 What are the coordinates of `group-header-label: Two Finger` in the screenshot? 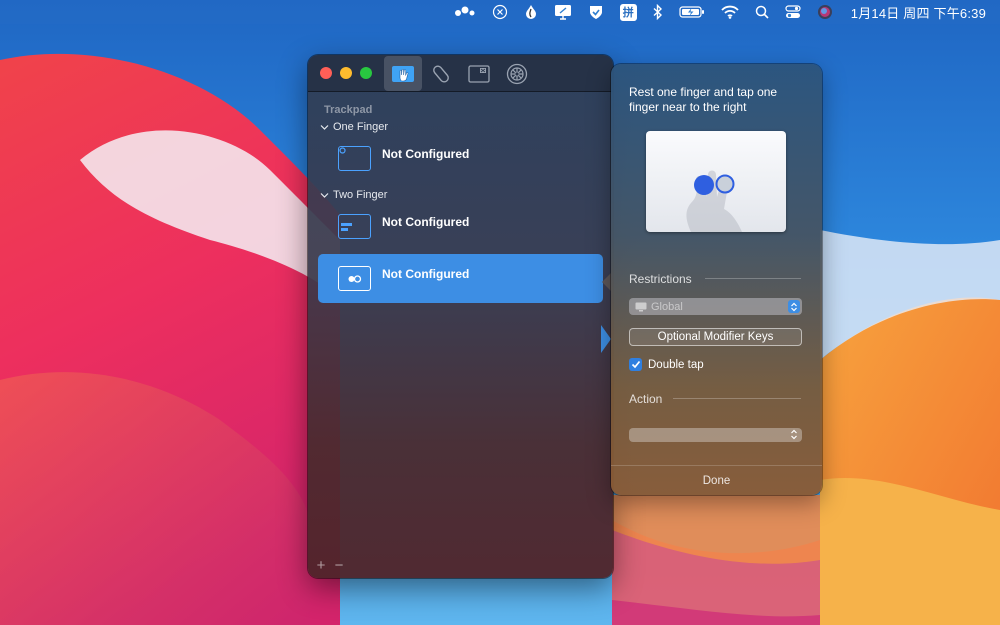 It's located at (360, 195).